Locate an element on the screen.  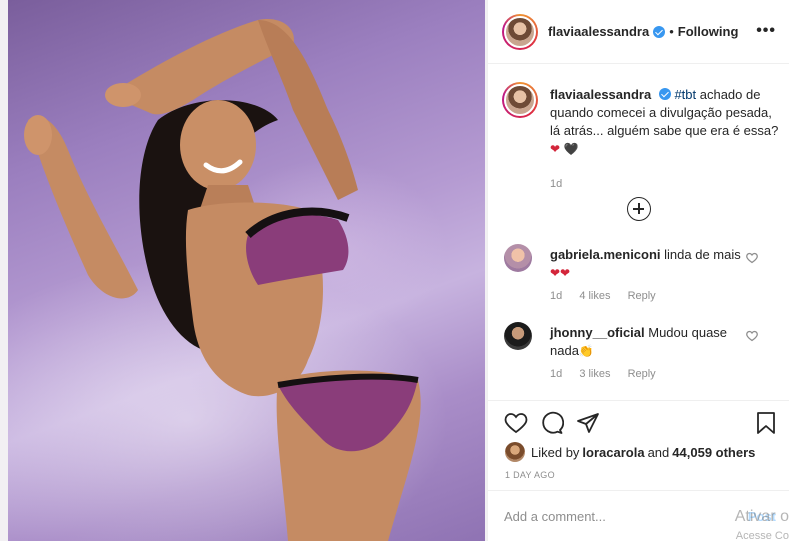
comment-text: jhonny__oficial Mudou quase nada👏 is located at coordinates (650, 342).